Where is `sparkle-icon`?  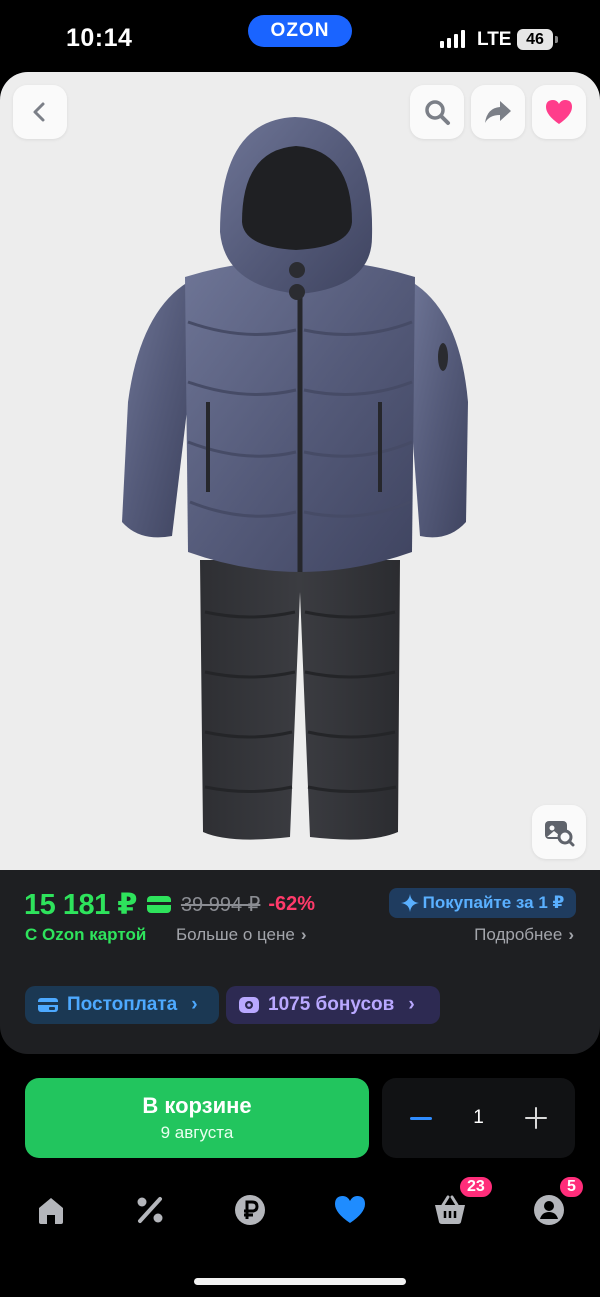 sparkle-icon is located at coordinates (409, 903).